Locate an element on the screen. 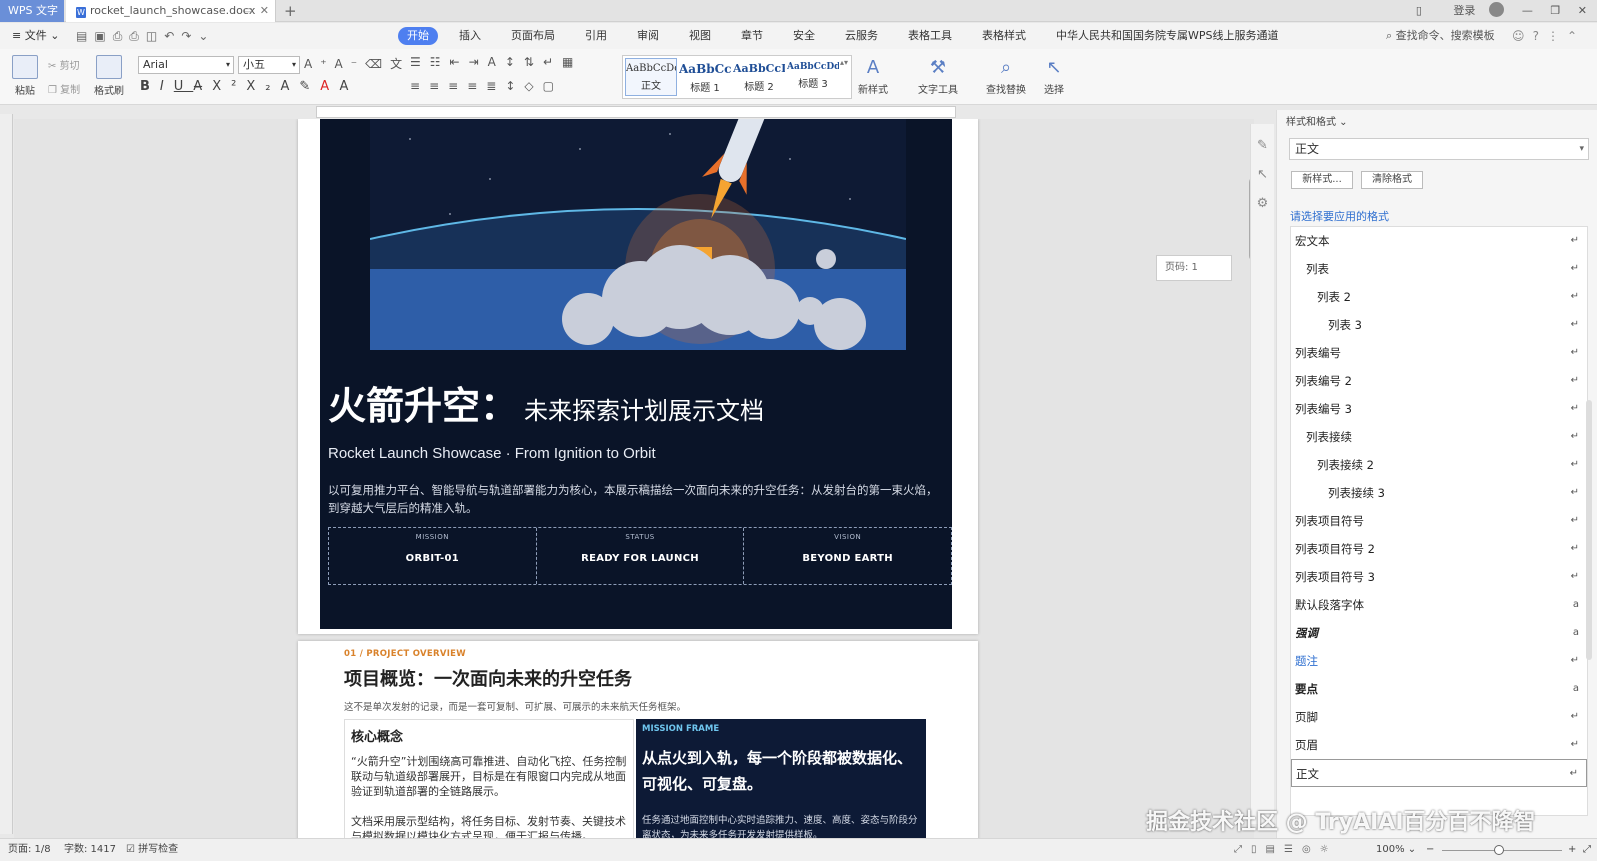 This screenshot has height=861, width=1597. numbering-icon: ☷ is located at coordinates (440, 62).